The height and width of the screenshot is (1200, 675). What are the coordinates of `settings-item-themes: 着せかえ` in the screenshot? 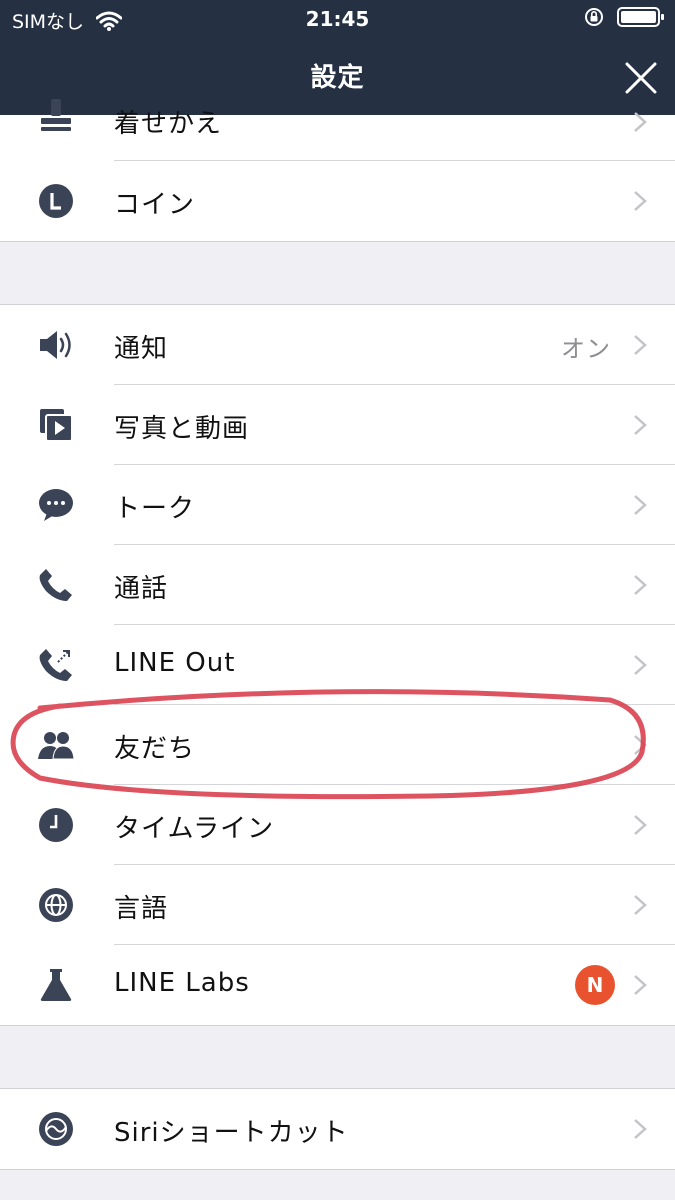 It's located at (337, 130).